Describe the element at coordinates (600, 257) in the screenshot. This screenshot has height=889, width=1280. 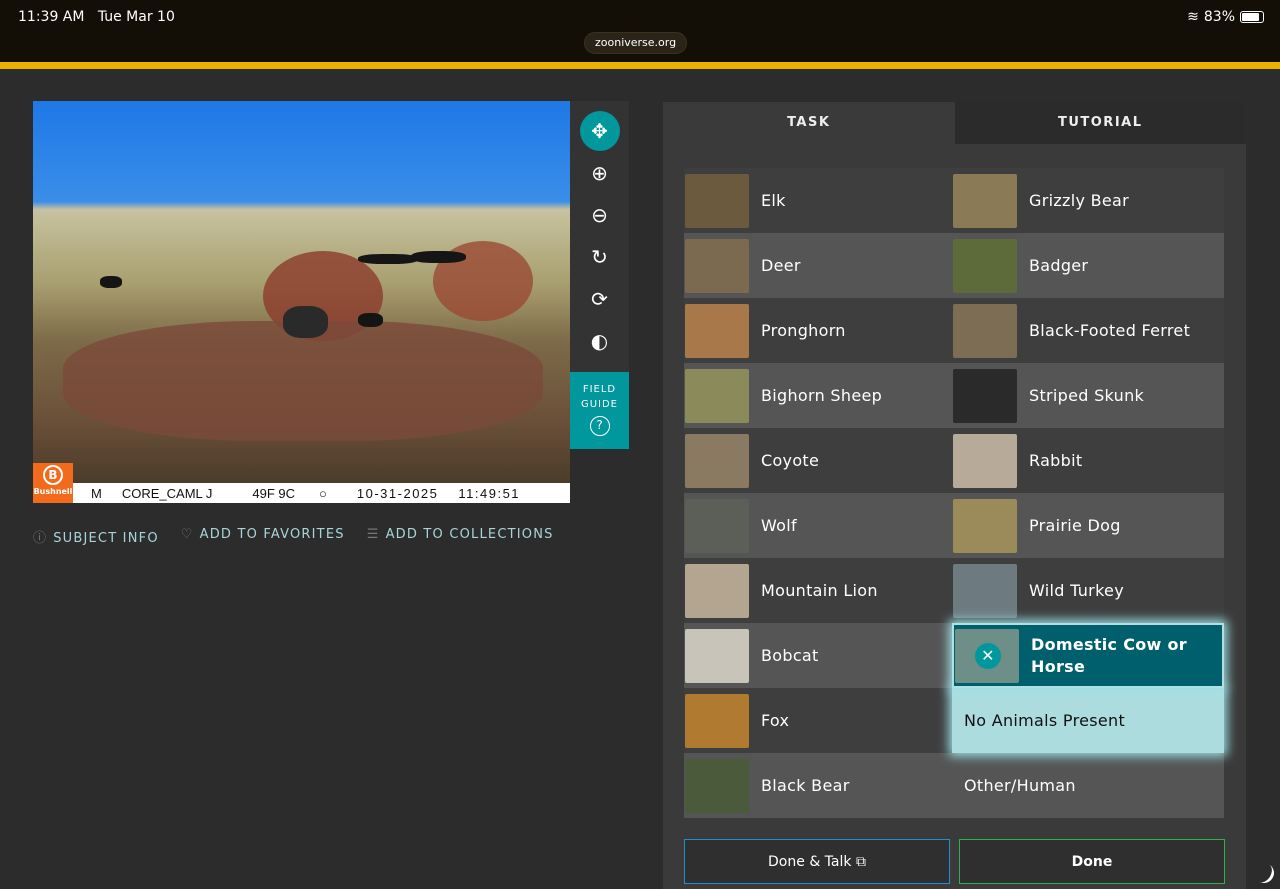
I see `rotate-icon: ↻` at that location.